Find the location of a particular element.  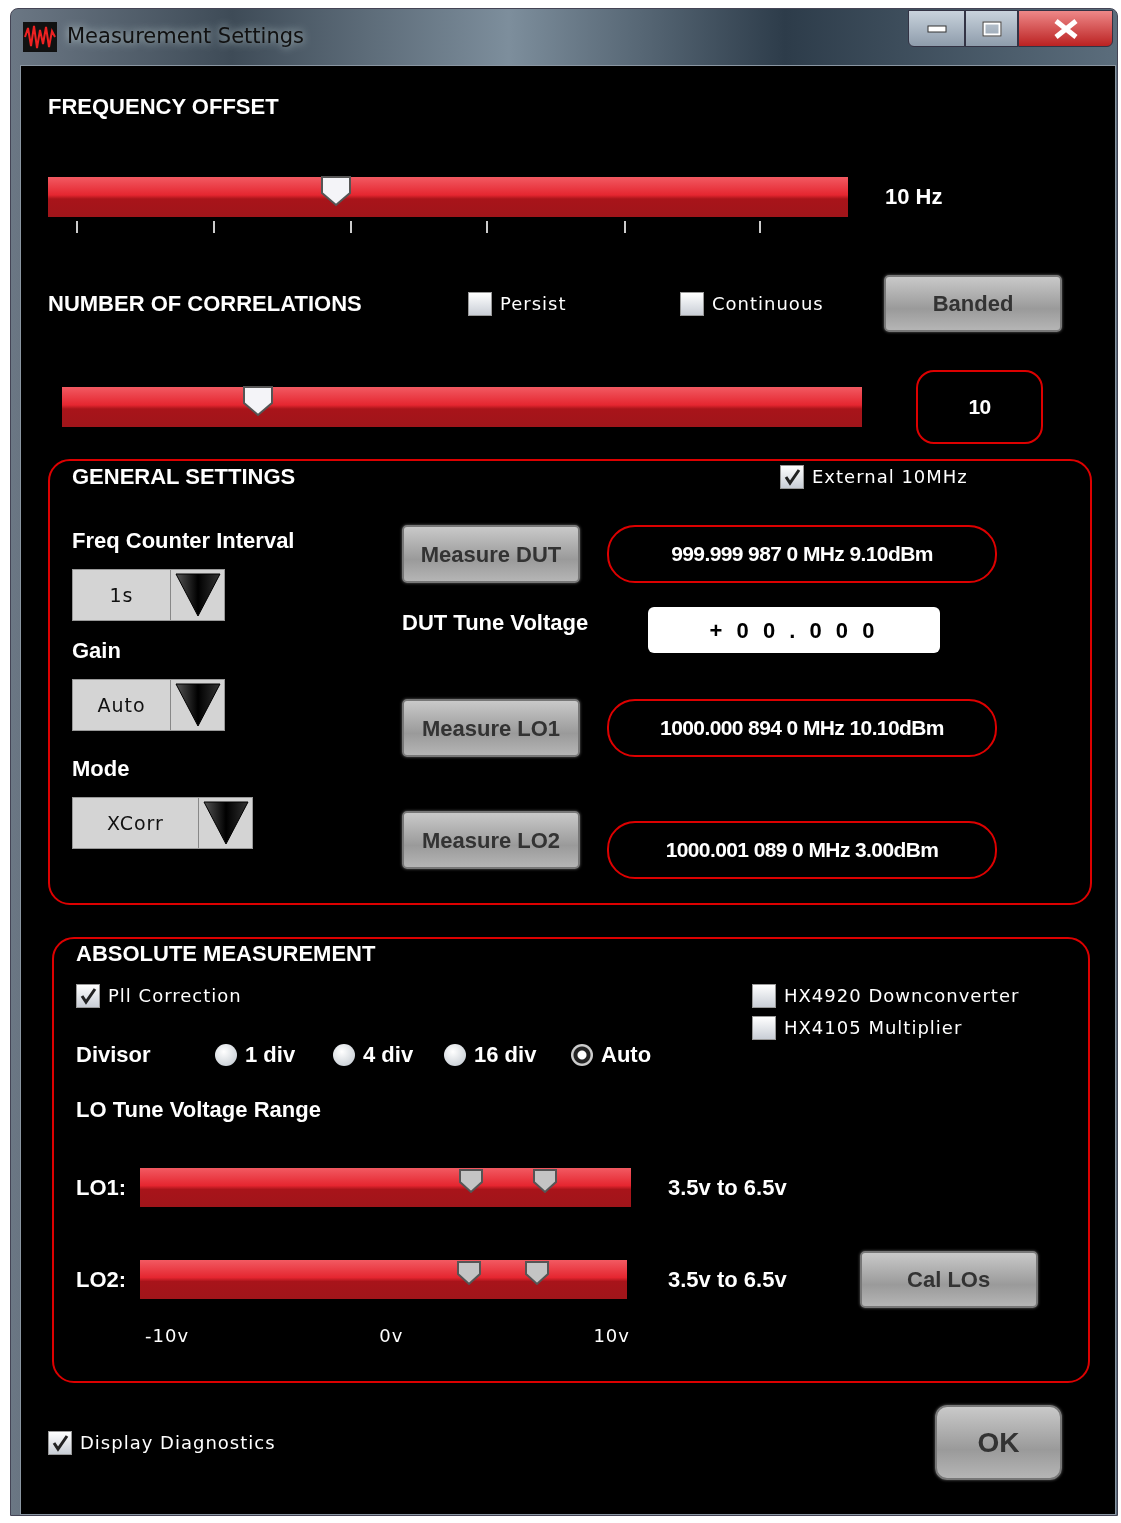

axis-label: -10v is located at coordinates (167, 1336).